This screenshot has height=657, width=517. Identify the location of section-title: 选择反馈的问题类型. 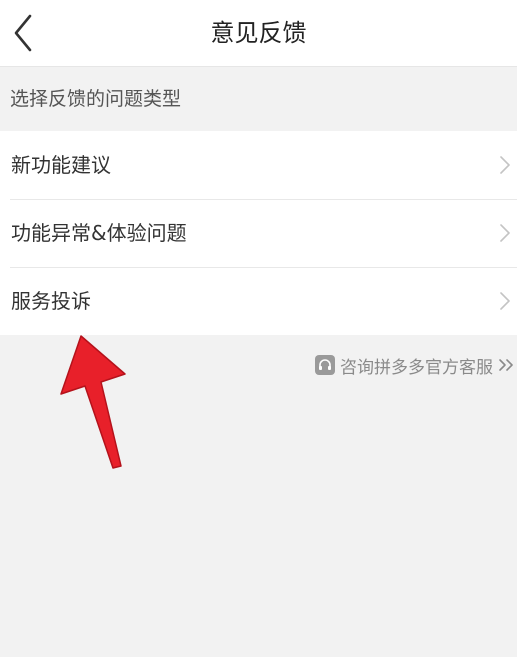
(96, 99).